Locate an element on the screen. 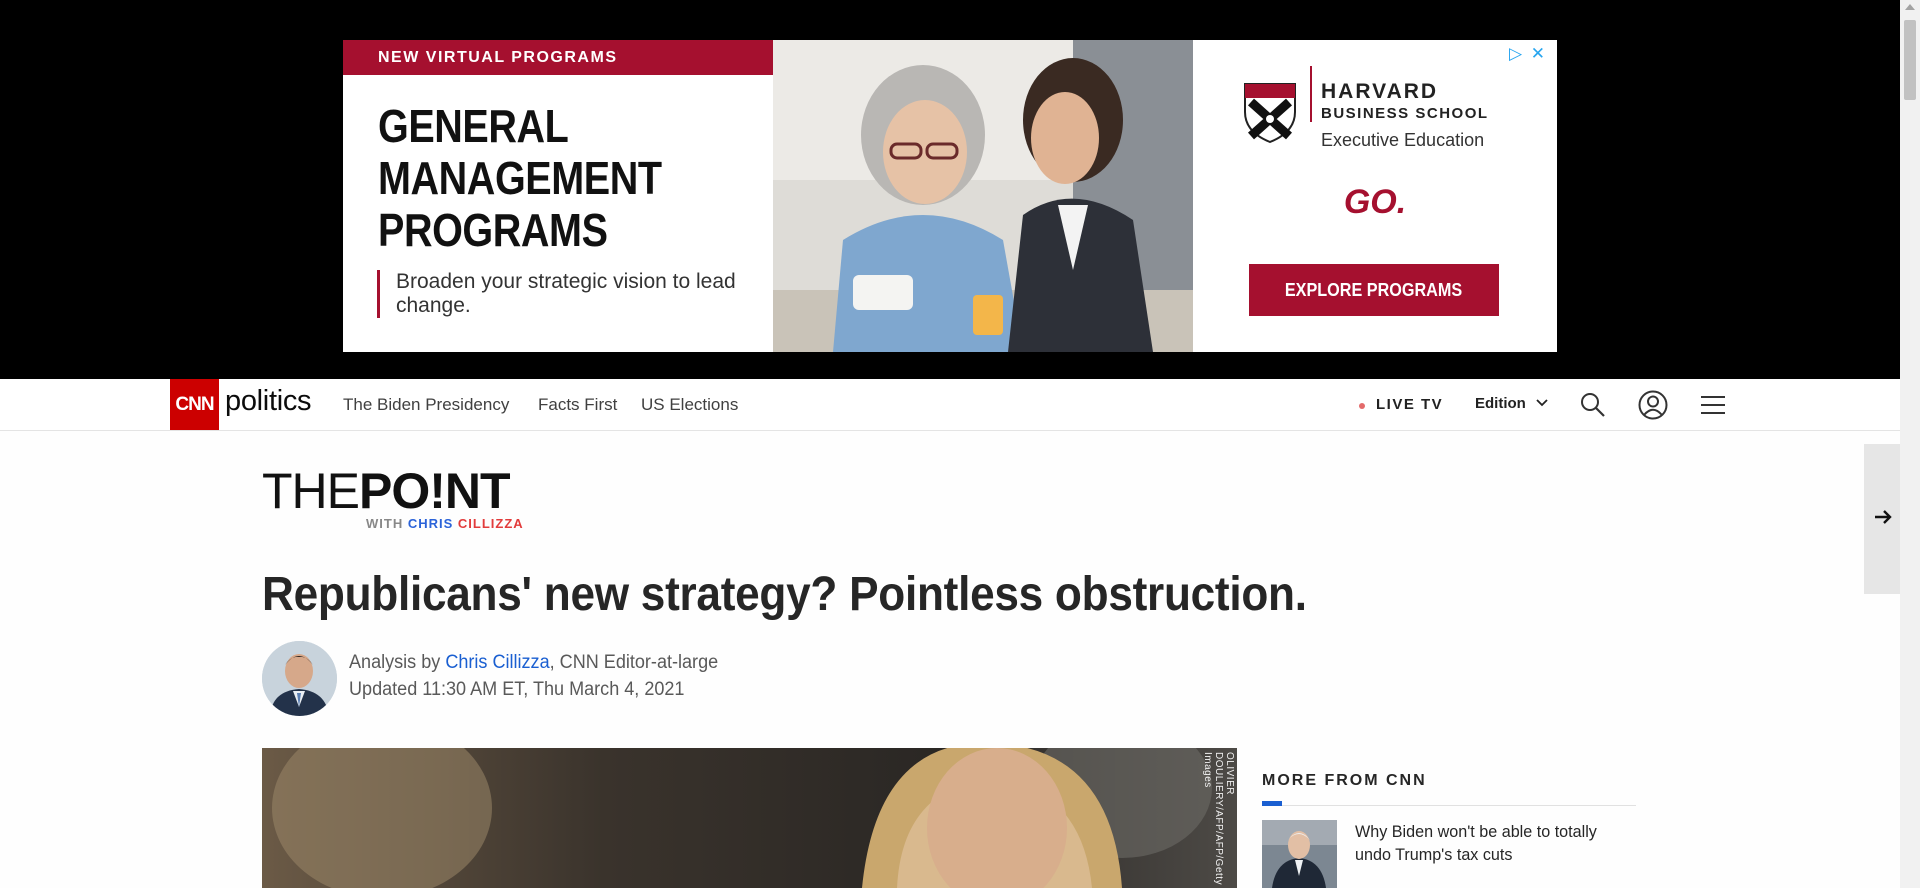 The width and height of the screenshot is (1920, 888). logo-with: WITH is located at coordinates (385, 523).